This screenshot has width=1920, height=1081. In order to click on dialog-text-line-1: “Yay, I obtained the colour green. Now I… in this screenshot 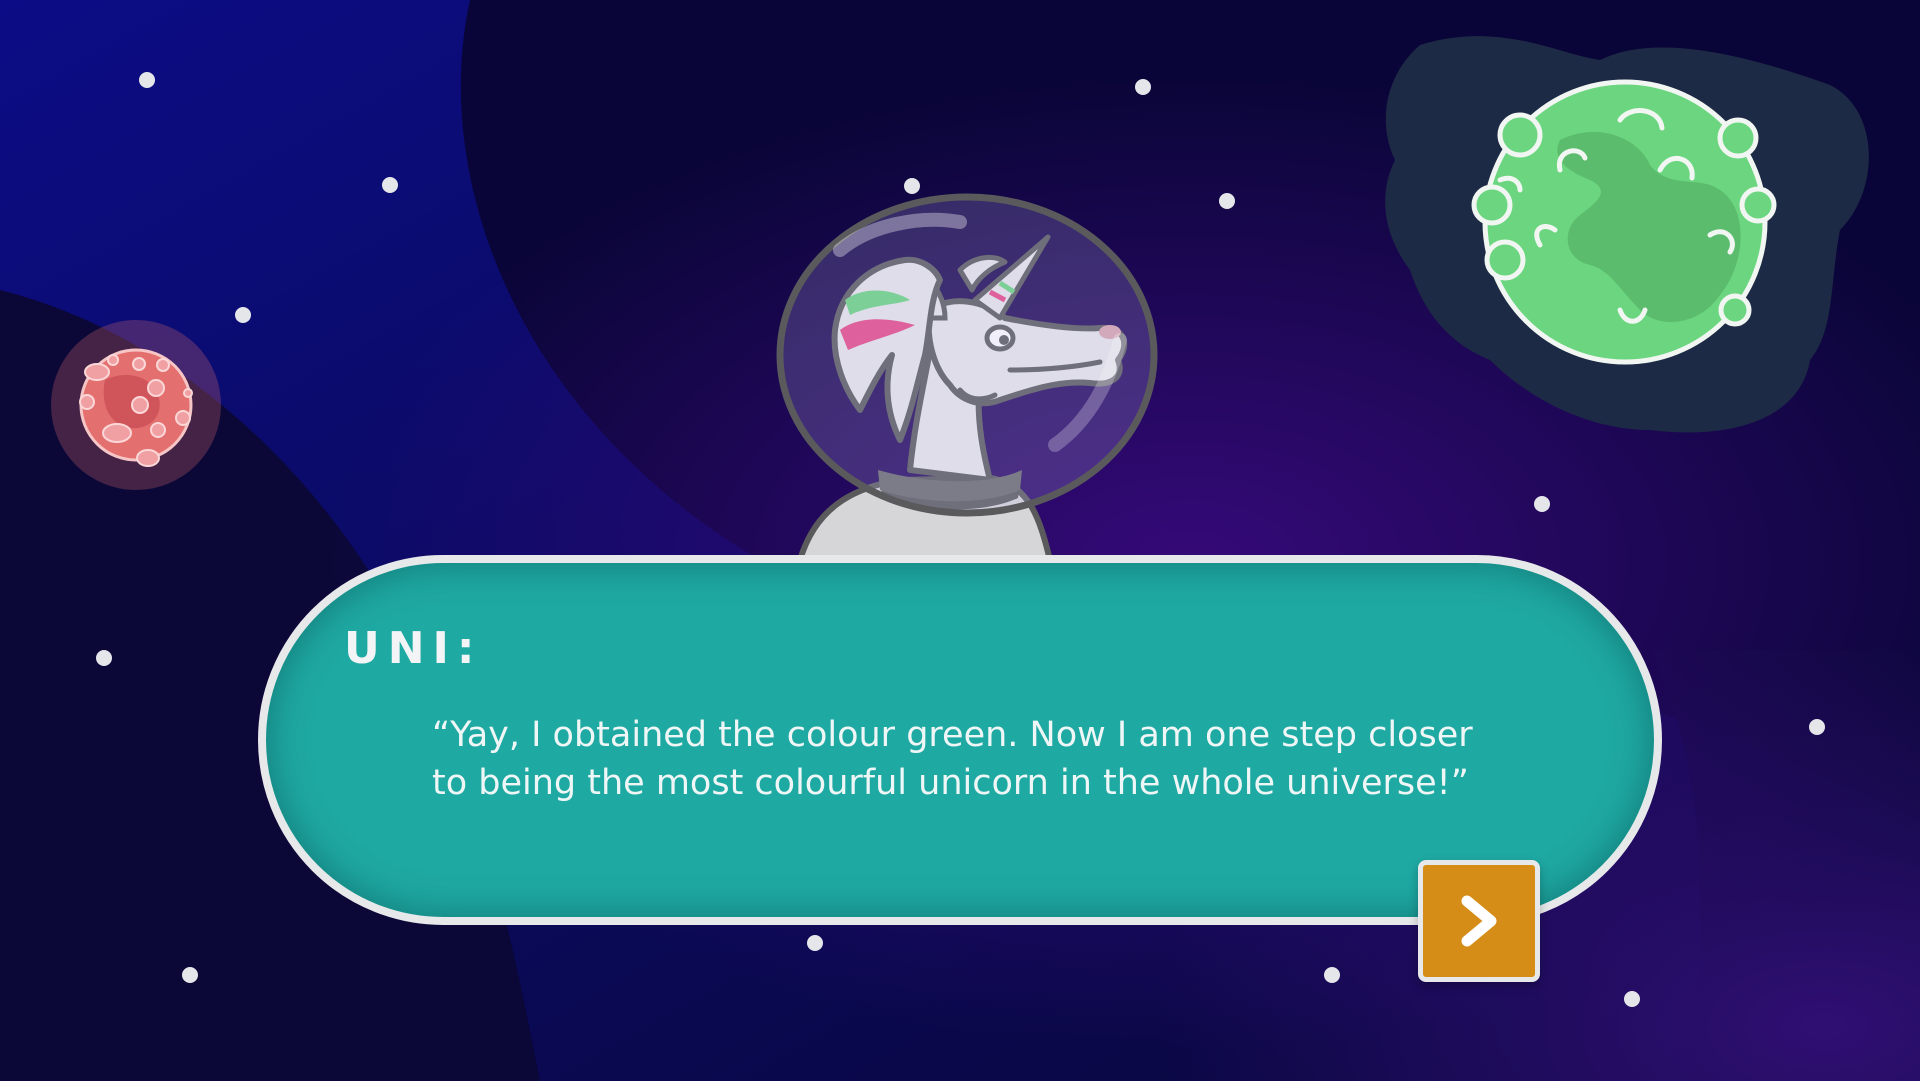, I will do `click(952, 735)`.